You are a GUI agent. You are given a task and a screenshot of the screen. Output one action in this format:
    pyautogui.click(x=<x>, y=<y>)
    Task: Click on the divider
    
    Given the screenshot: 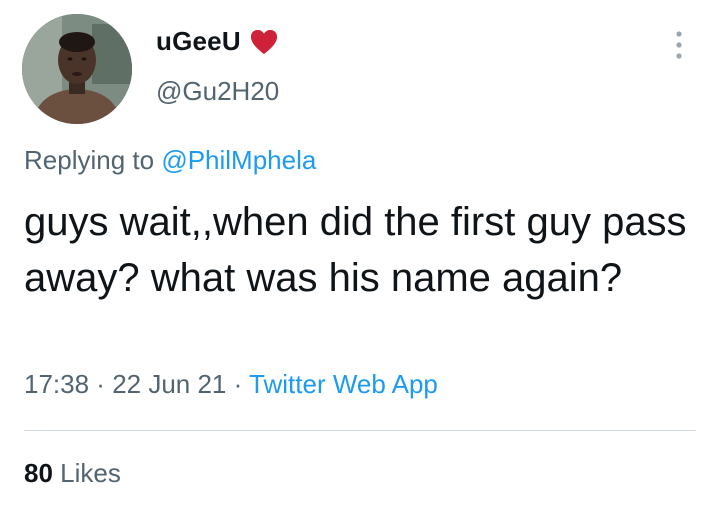 What is the action you would take?
    pyautogui.click(x=360, y=430)
    